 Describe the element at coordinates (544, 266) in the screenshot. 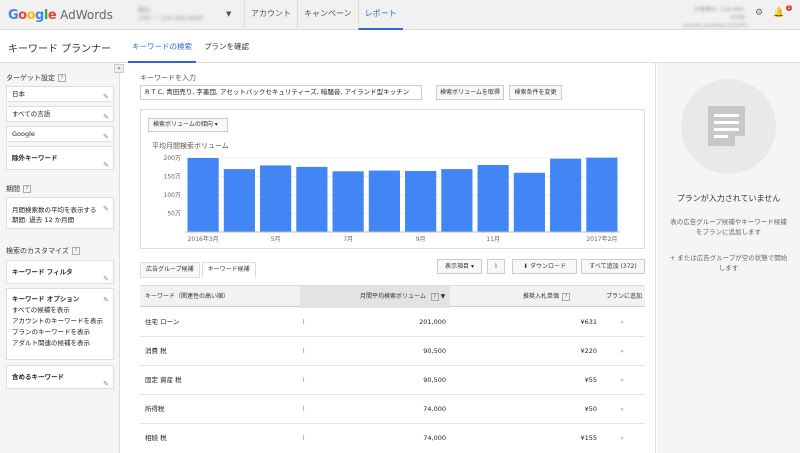

I see `download-button: ⬇ ダウンロード` at that location.